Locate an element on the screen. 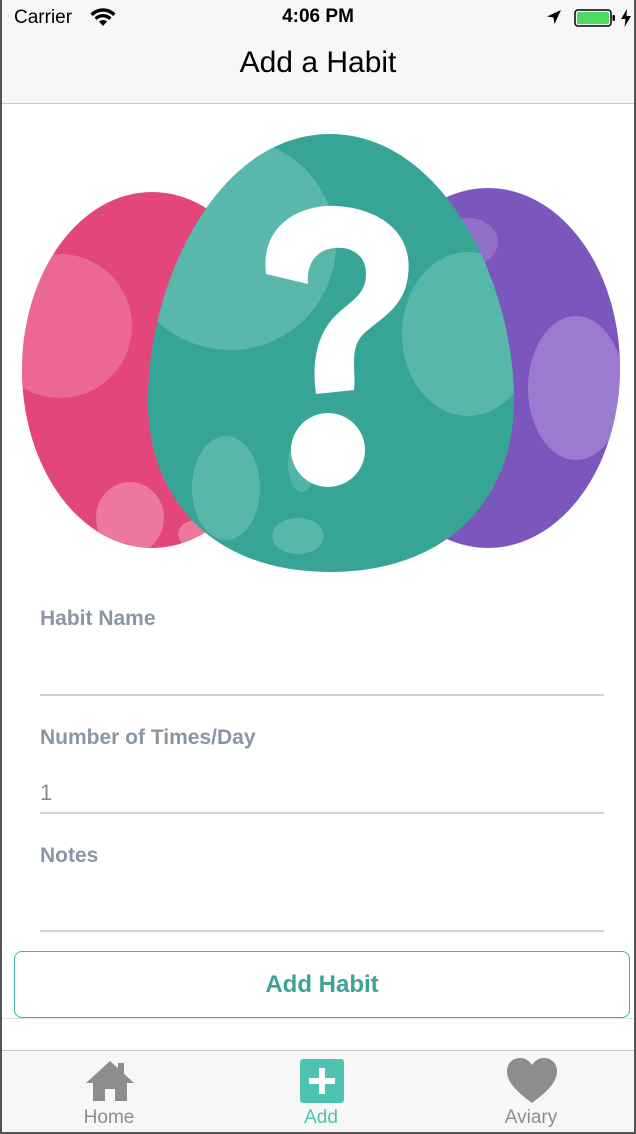 This screenshot has width=636, height=1134. tab-aviary: Aviary is located at coordinates (531, 1092).